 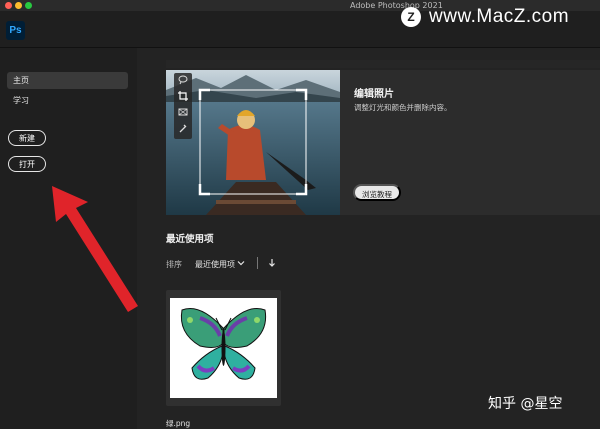 What do you see at coordinates (241, 264) in the screenshot?
I see `chevron-down-icon` at bounding box center [241, 264].